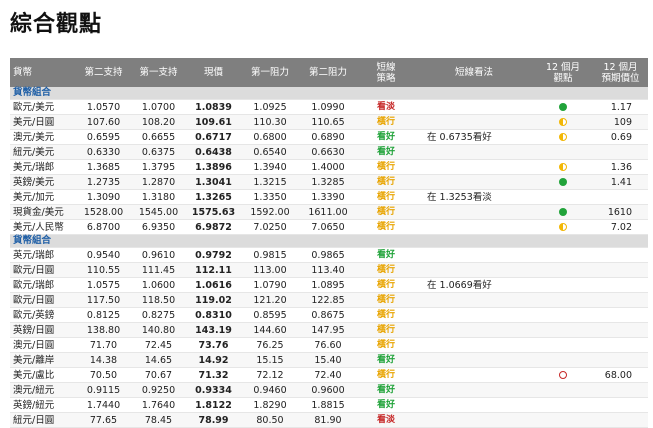 The width and height of the screenshot is (653, 428). What do you see at coordinates (270, 330) in the screenshot?
I see `cell-r1: 144.60` at bounding box center [270, 330].